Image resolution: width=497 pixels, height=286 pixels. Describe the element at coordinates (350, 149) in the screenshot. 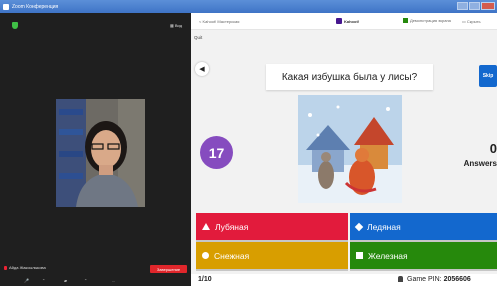

I see `question-image` at that location.